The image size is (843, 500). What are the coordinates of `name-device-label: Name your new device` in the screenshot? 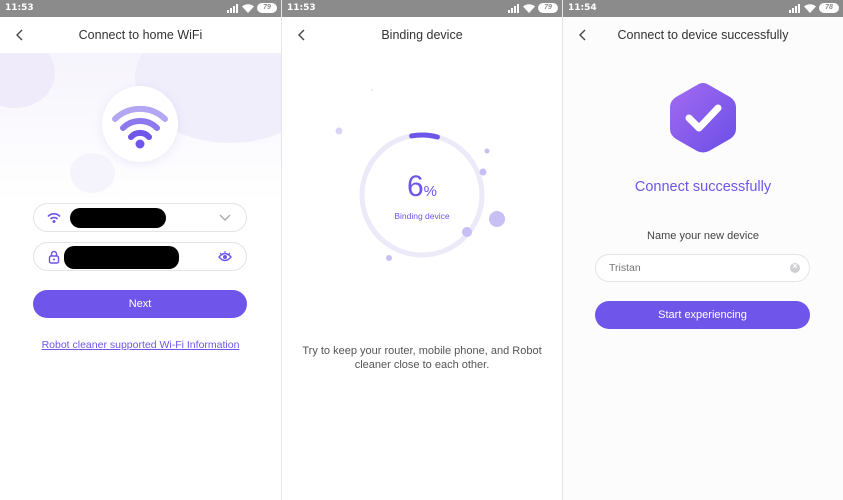 It's located at (703, 236).